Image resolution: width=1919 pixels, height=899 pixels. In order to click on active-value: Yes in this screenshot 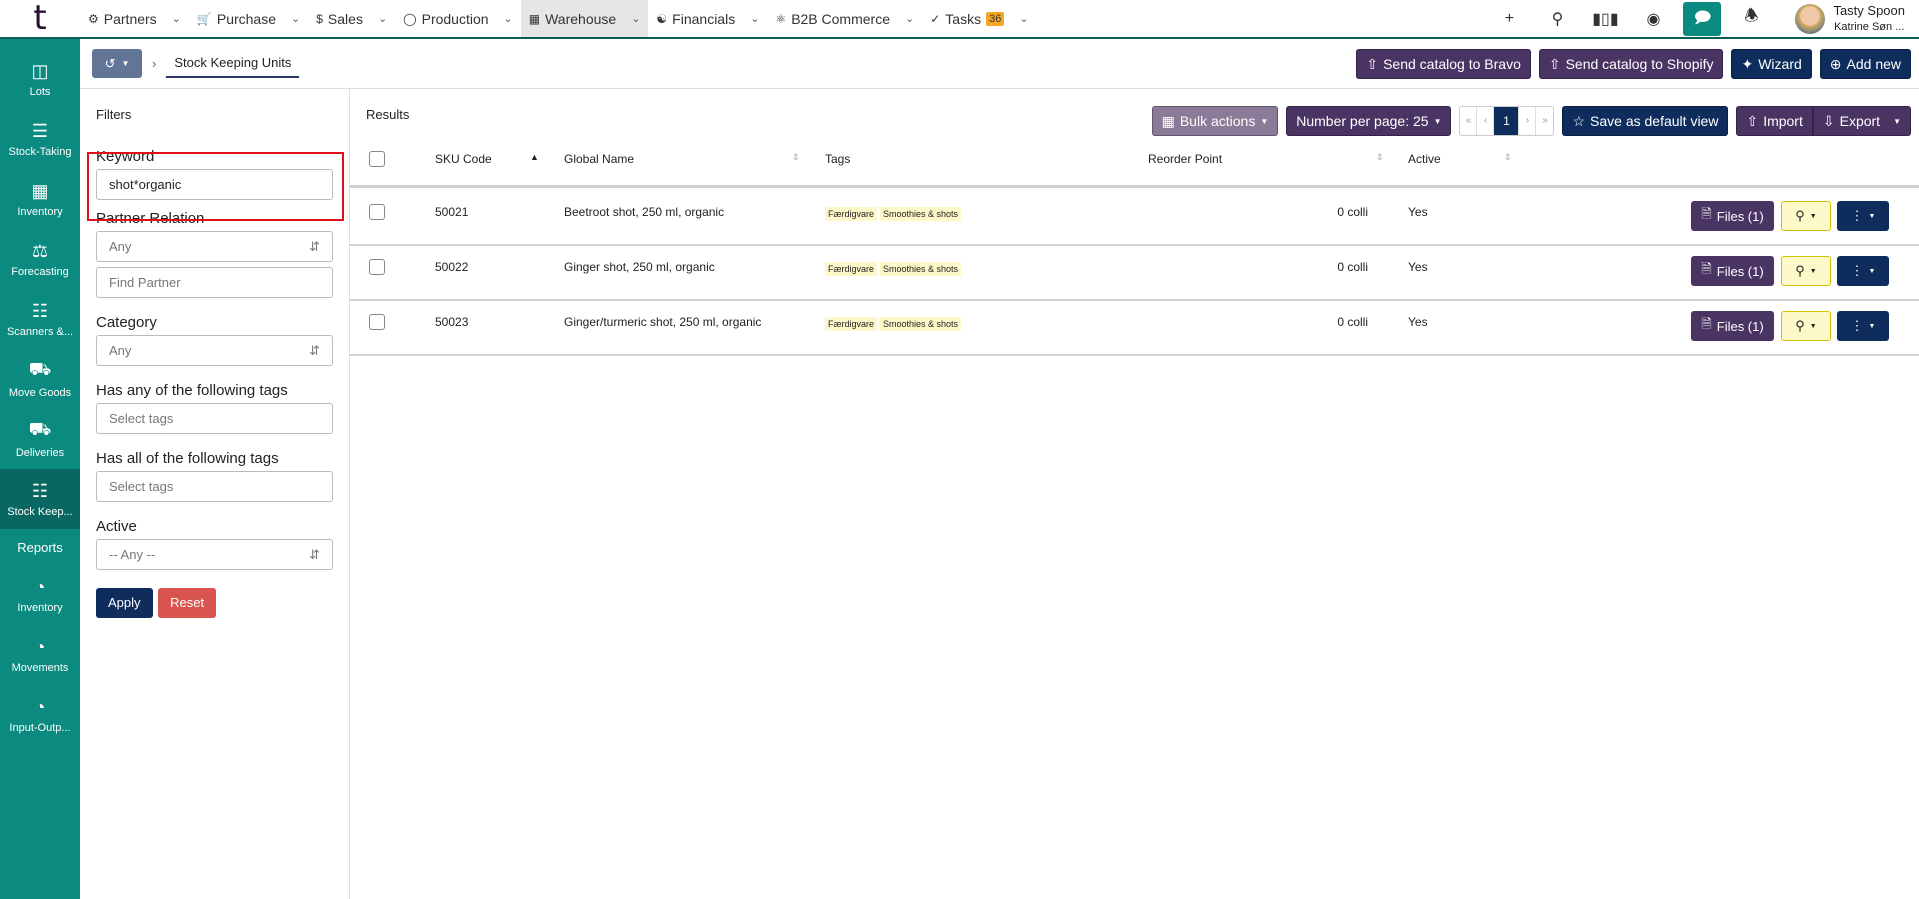, I will do `click(1418, 322)`.